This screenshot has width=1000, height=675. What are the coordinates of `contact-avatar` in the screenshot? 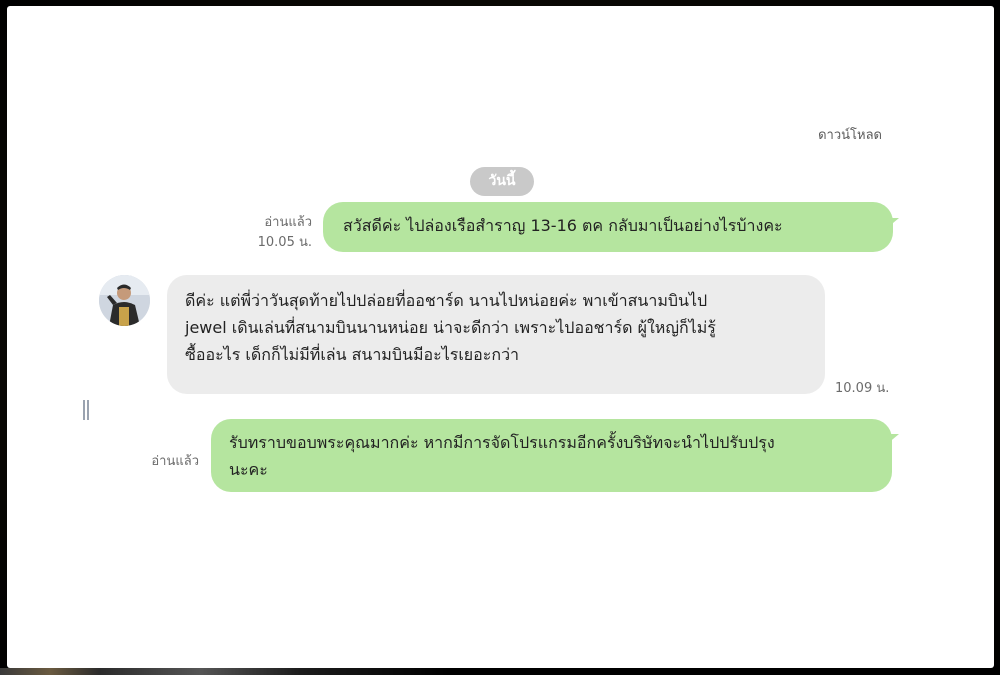 It's located at (124, 300).